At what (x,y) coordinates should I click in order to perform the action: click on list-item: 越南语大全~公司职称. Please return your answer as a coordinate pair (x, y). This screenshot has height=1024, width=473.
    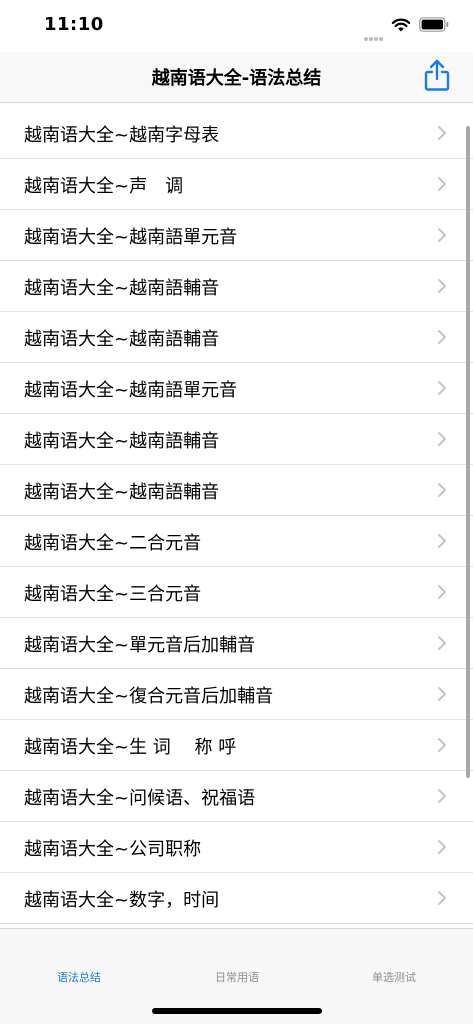
    Looking at the image, I should click on (236, 847).